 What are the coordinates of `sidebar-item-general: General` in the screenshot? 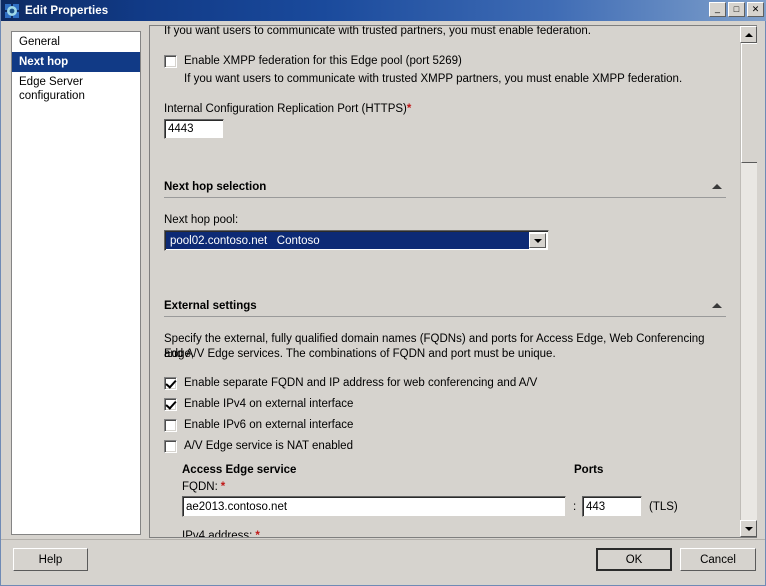 It's located at (76, 42).